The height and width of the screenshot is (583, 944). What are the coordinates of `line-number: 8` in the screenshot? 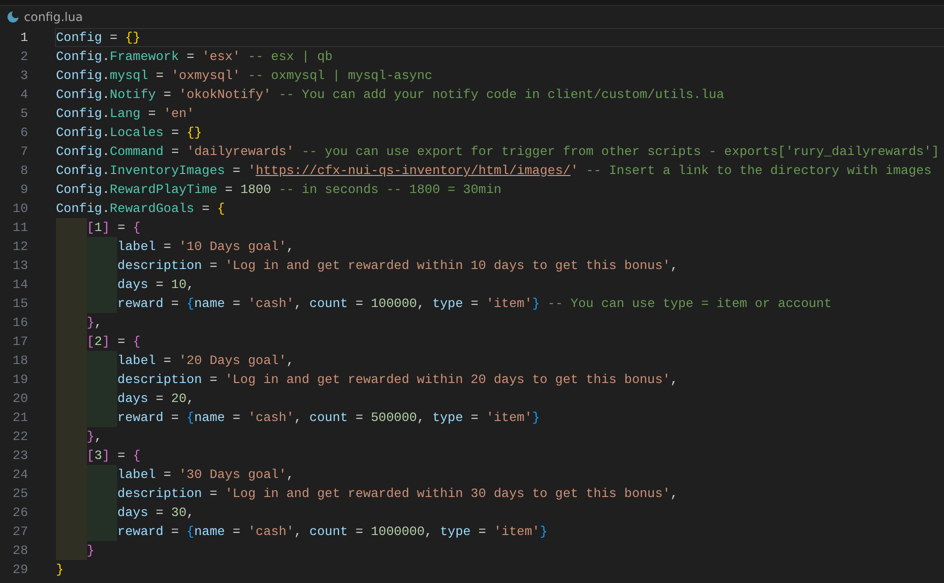 It's located at (23, 171).